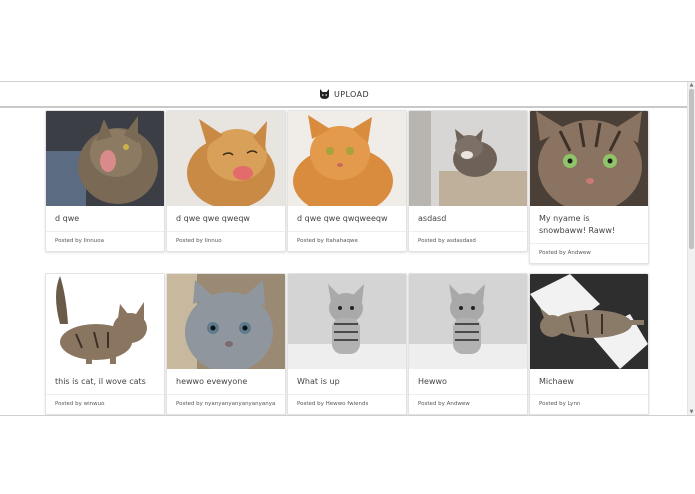 This screenshot has width=695, height=494. What do you see at coordinates (691, 85) in the screenshot?
I see `scroll-up-icon: ▲` at bounding box center [691, 85].